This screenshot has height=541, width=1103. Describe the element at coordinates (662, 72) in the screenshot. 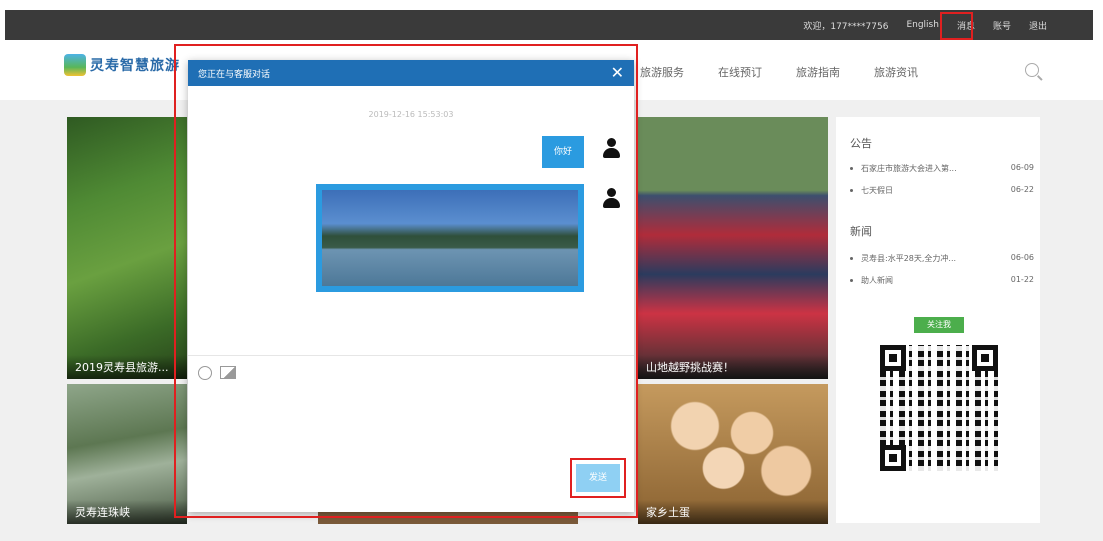

I see `nav-item-service: 旅游服务` at that location.